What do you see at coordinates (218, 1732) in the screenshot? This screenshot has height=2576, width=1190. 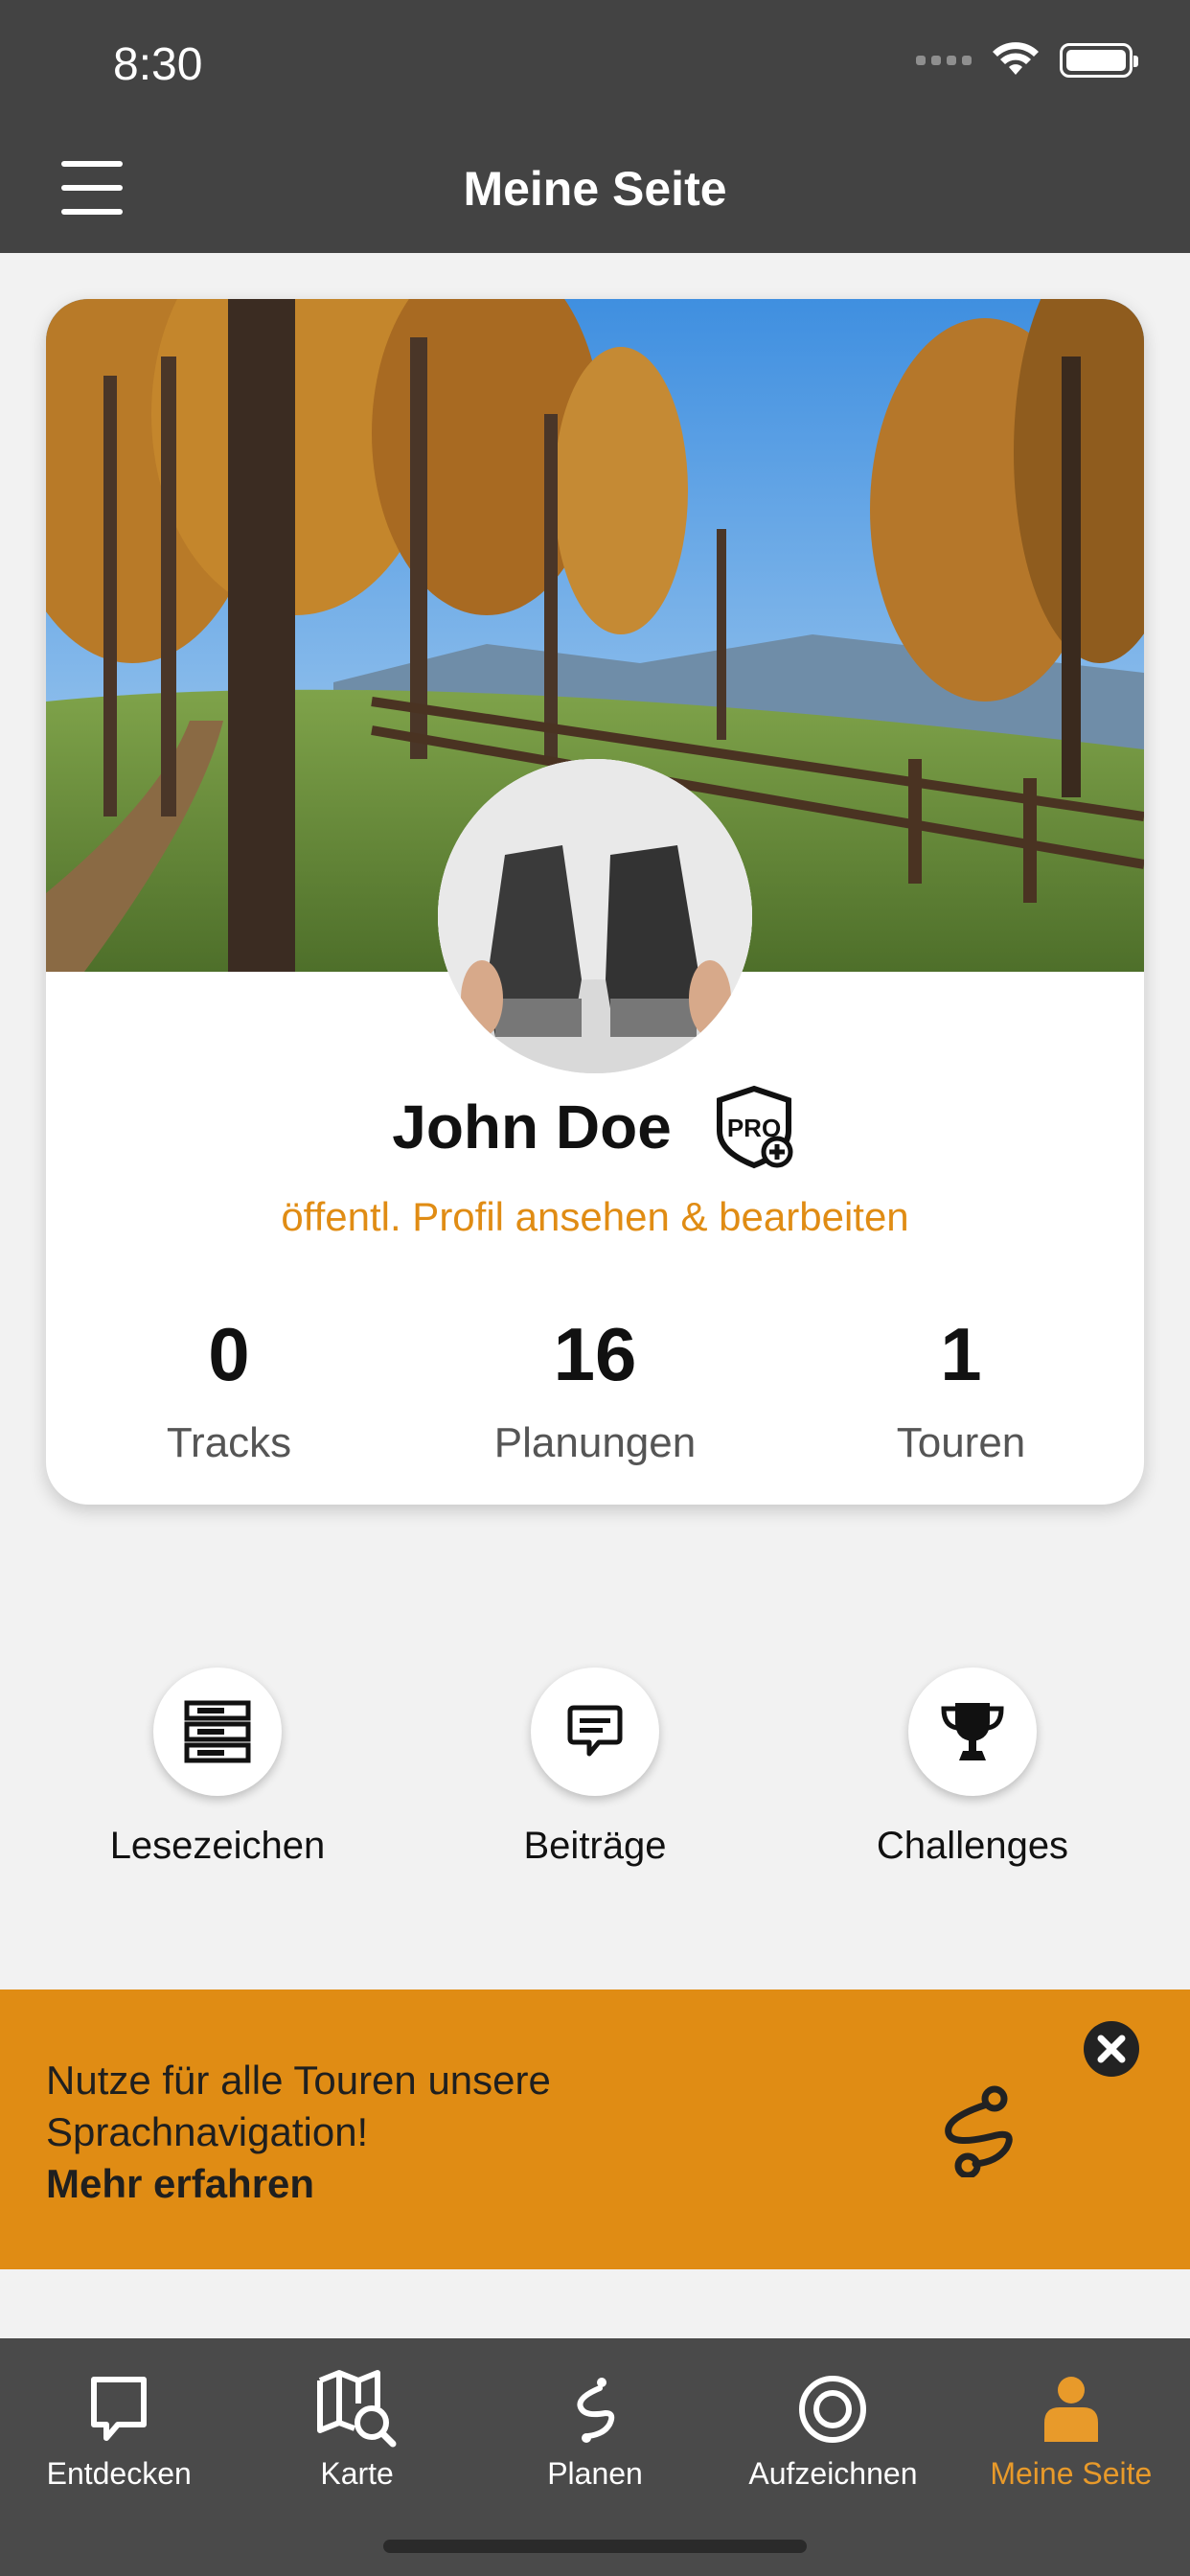 I see `bookmark-list-icon` at bounding box center [218, 1732].